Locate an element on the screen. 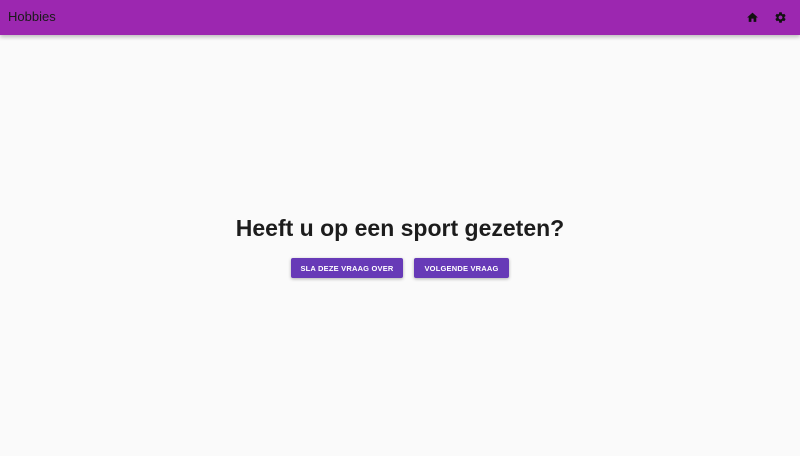  skip-question-button: SLA DEZE VRAAG OVER is located at coordinates (347, 268).